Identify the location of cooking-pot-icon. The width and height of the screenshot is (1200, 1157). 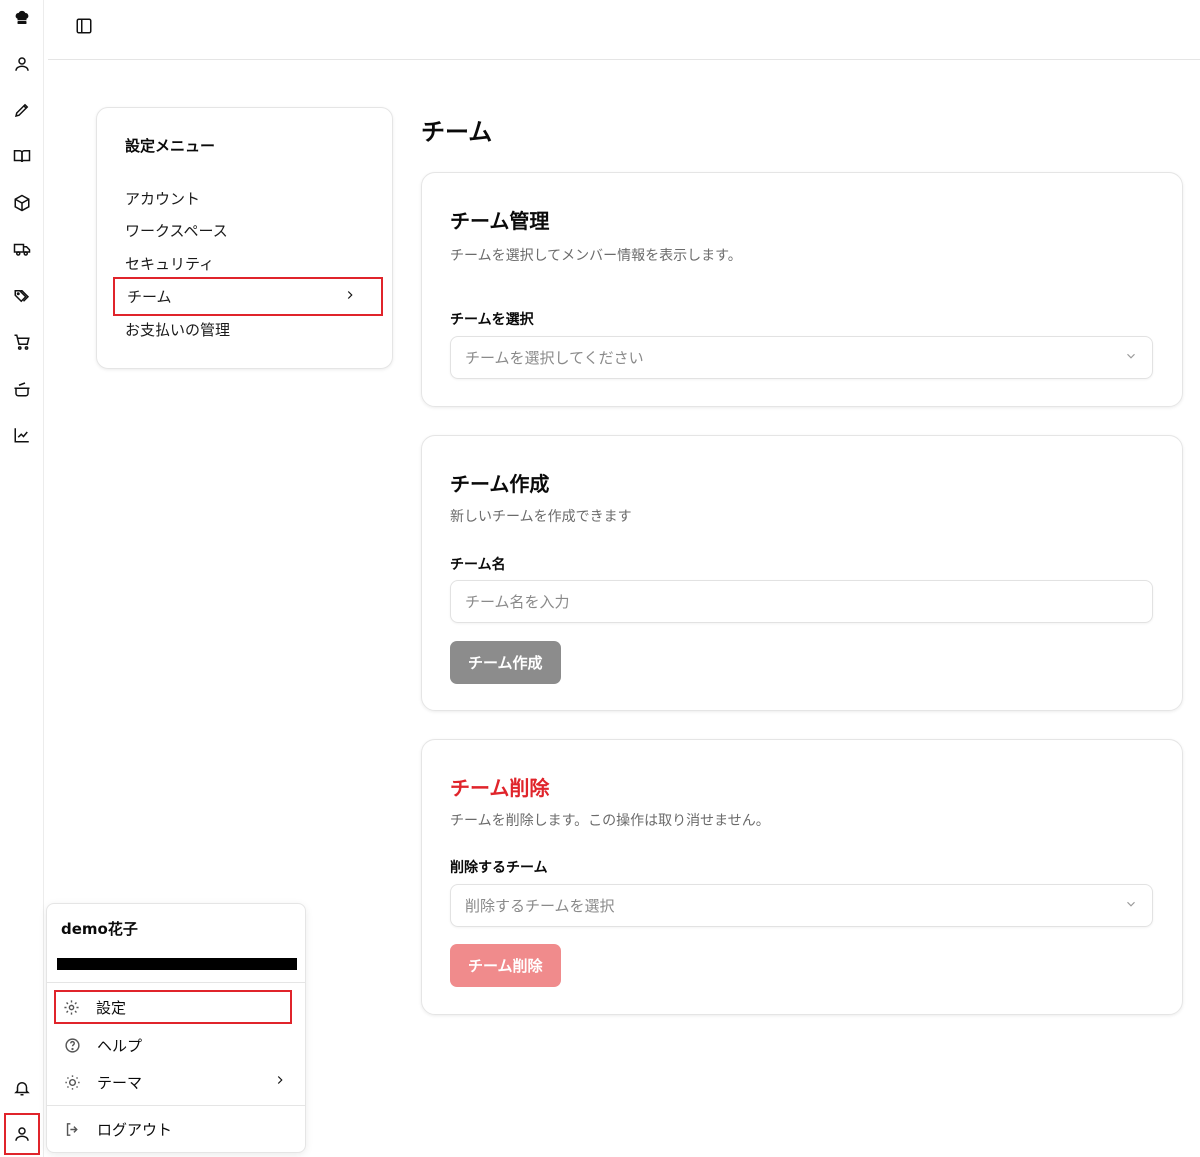
(22, 389).